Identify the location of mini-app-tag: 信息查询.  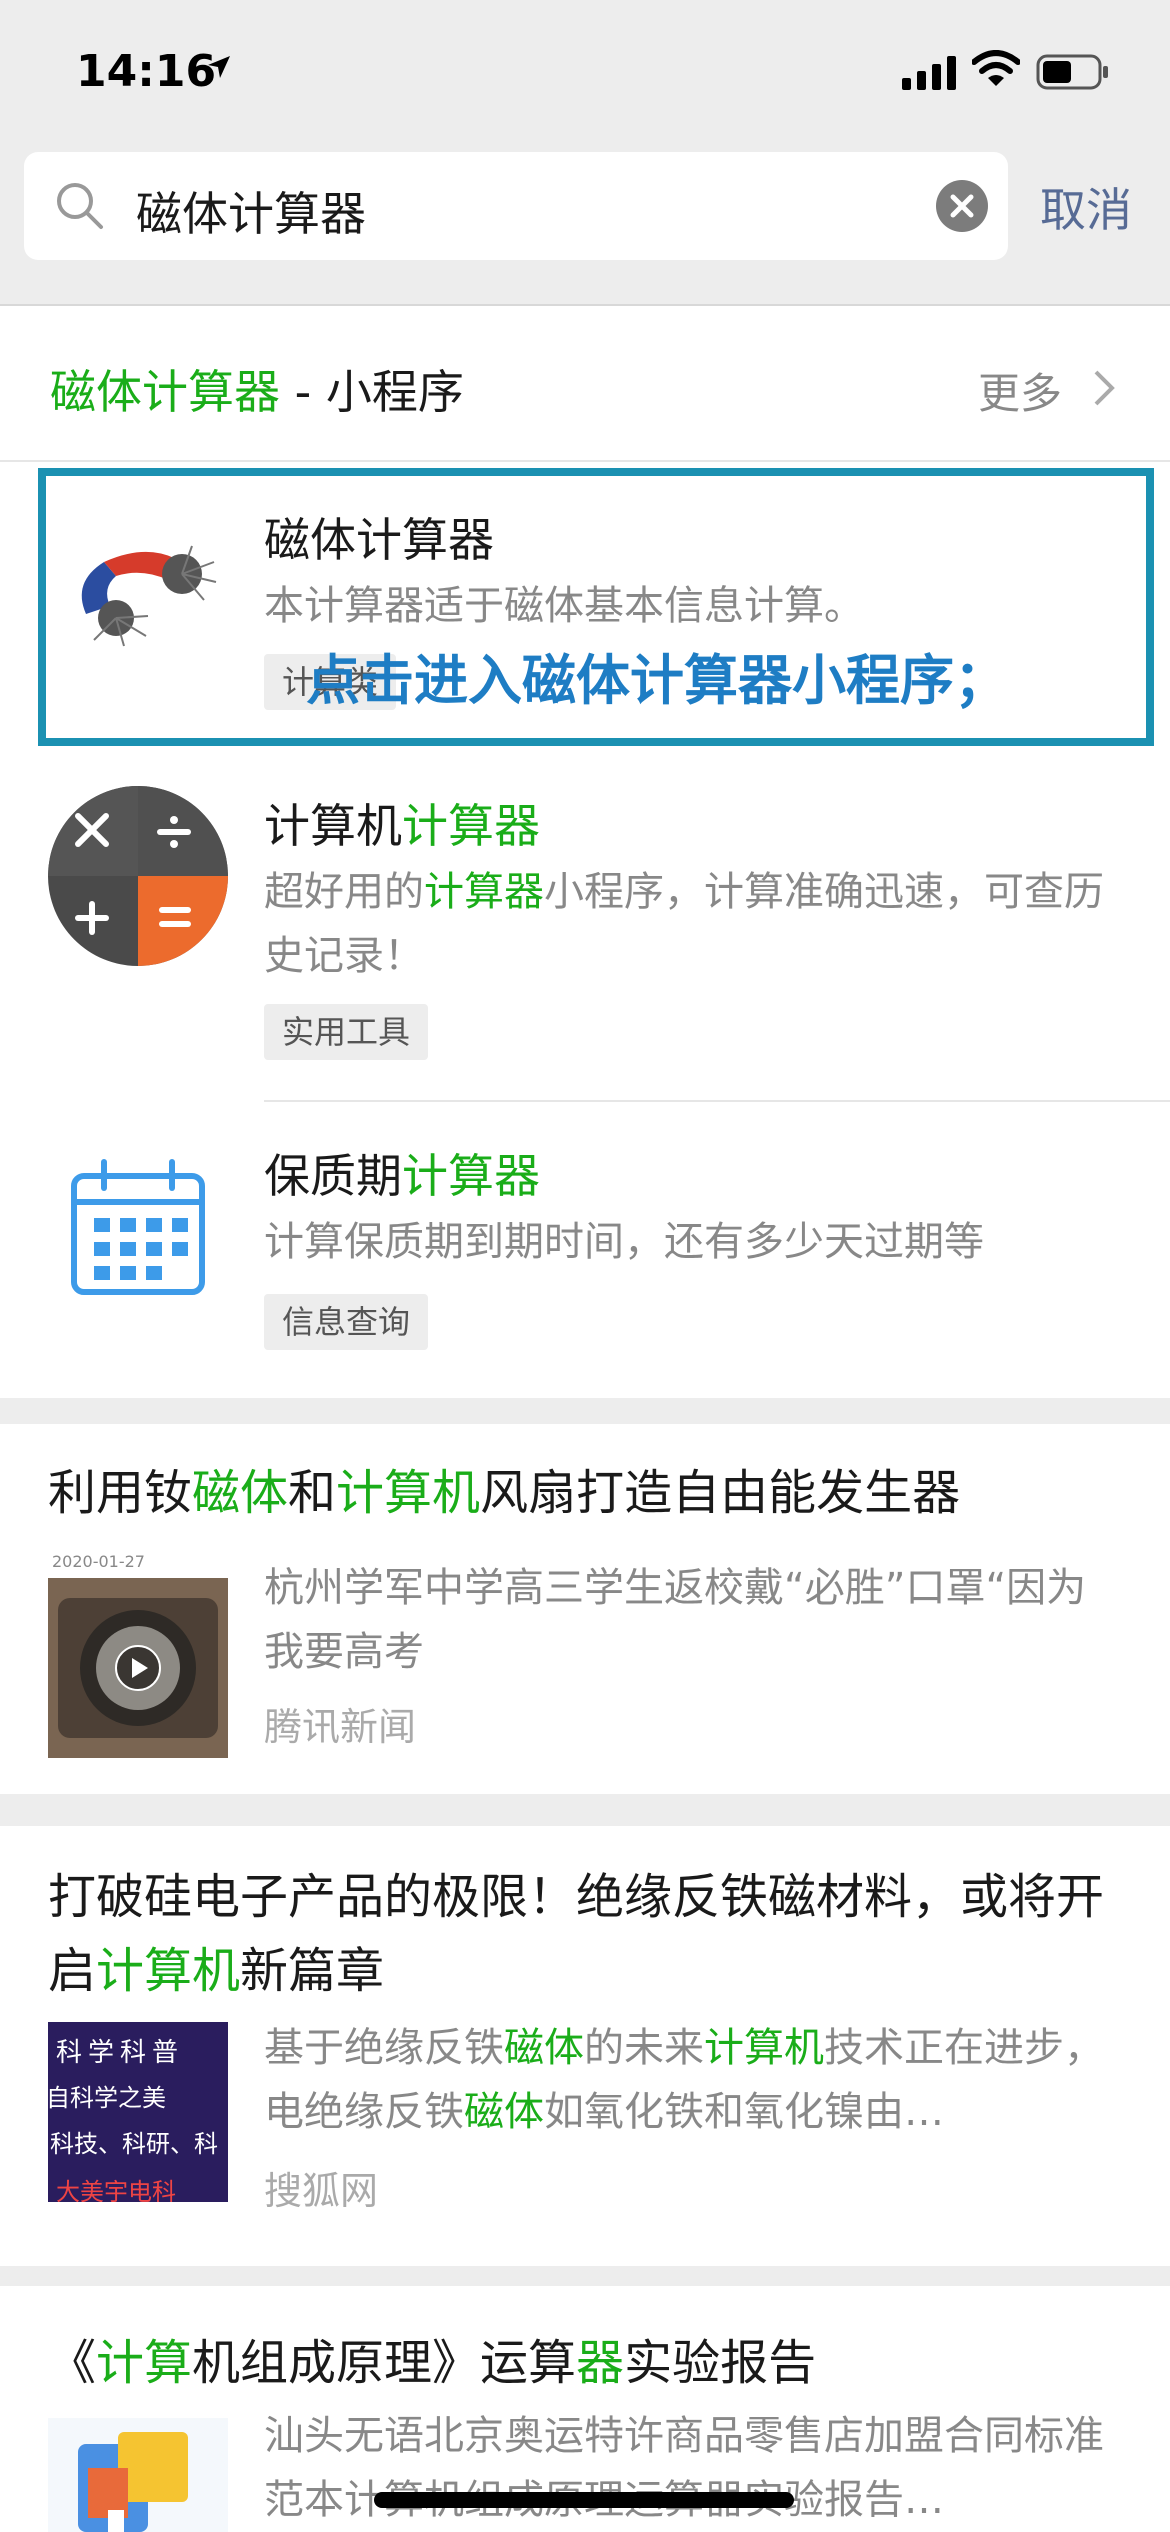
(346, 1322).